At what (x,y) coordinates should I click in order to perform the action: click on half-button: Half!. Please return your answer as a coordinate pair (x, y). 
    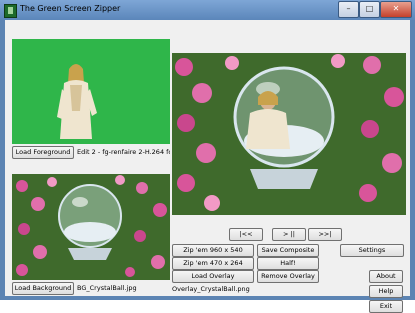
    Looking at the image, I should click on (288, 263).